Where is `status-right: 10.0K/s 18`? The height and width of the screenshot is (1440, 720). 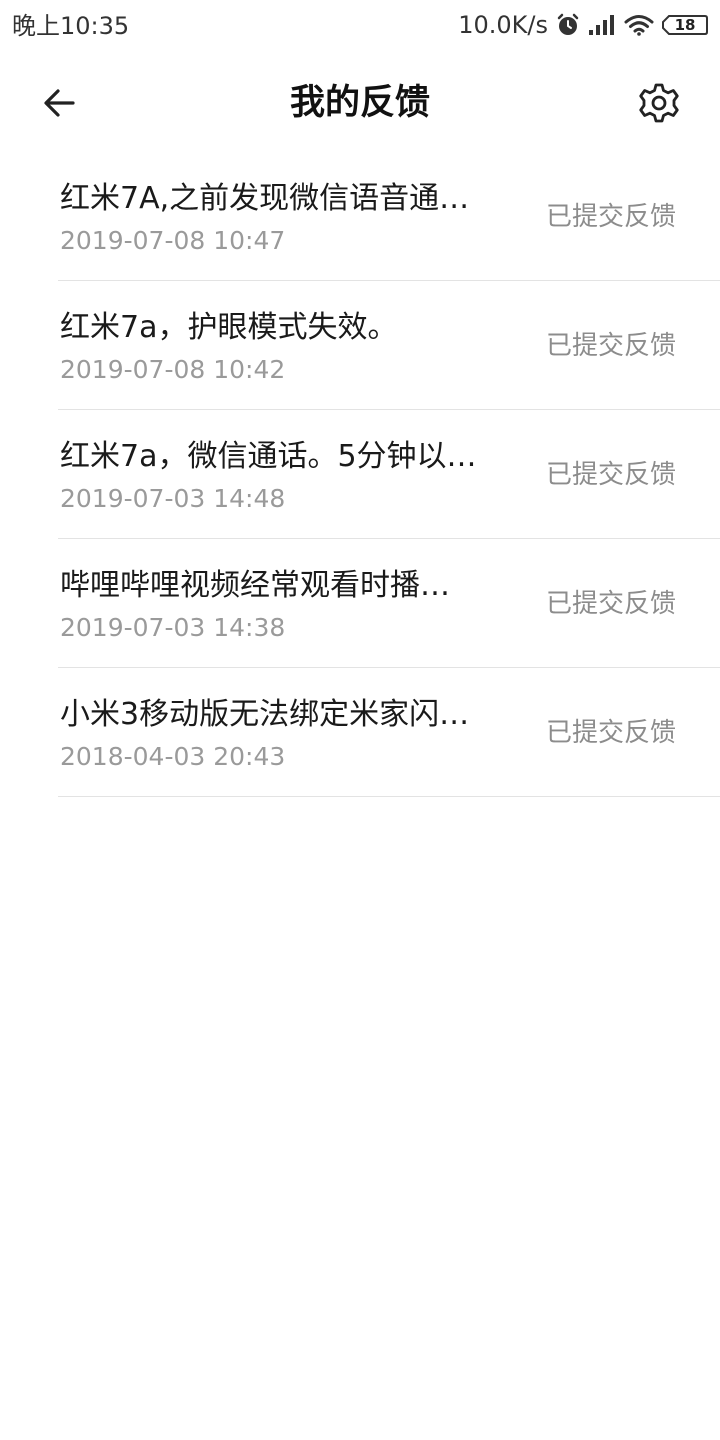
status-right: 10.0K/s 18 is located at coordinates (583, 25).